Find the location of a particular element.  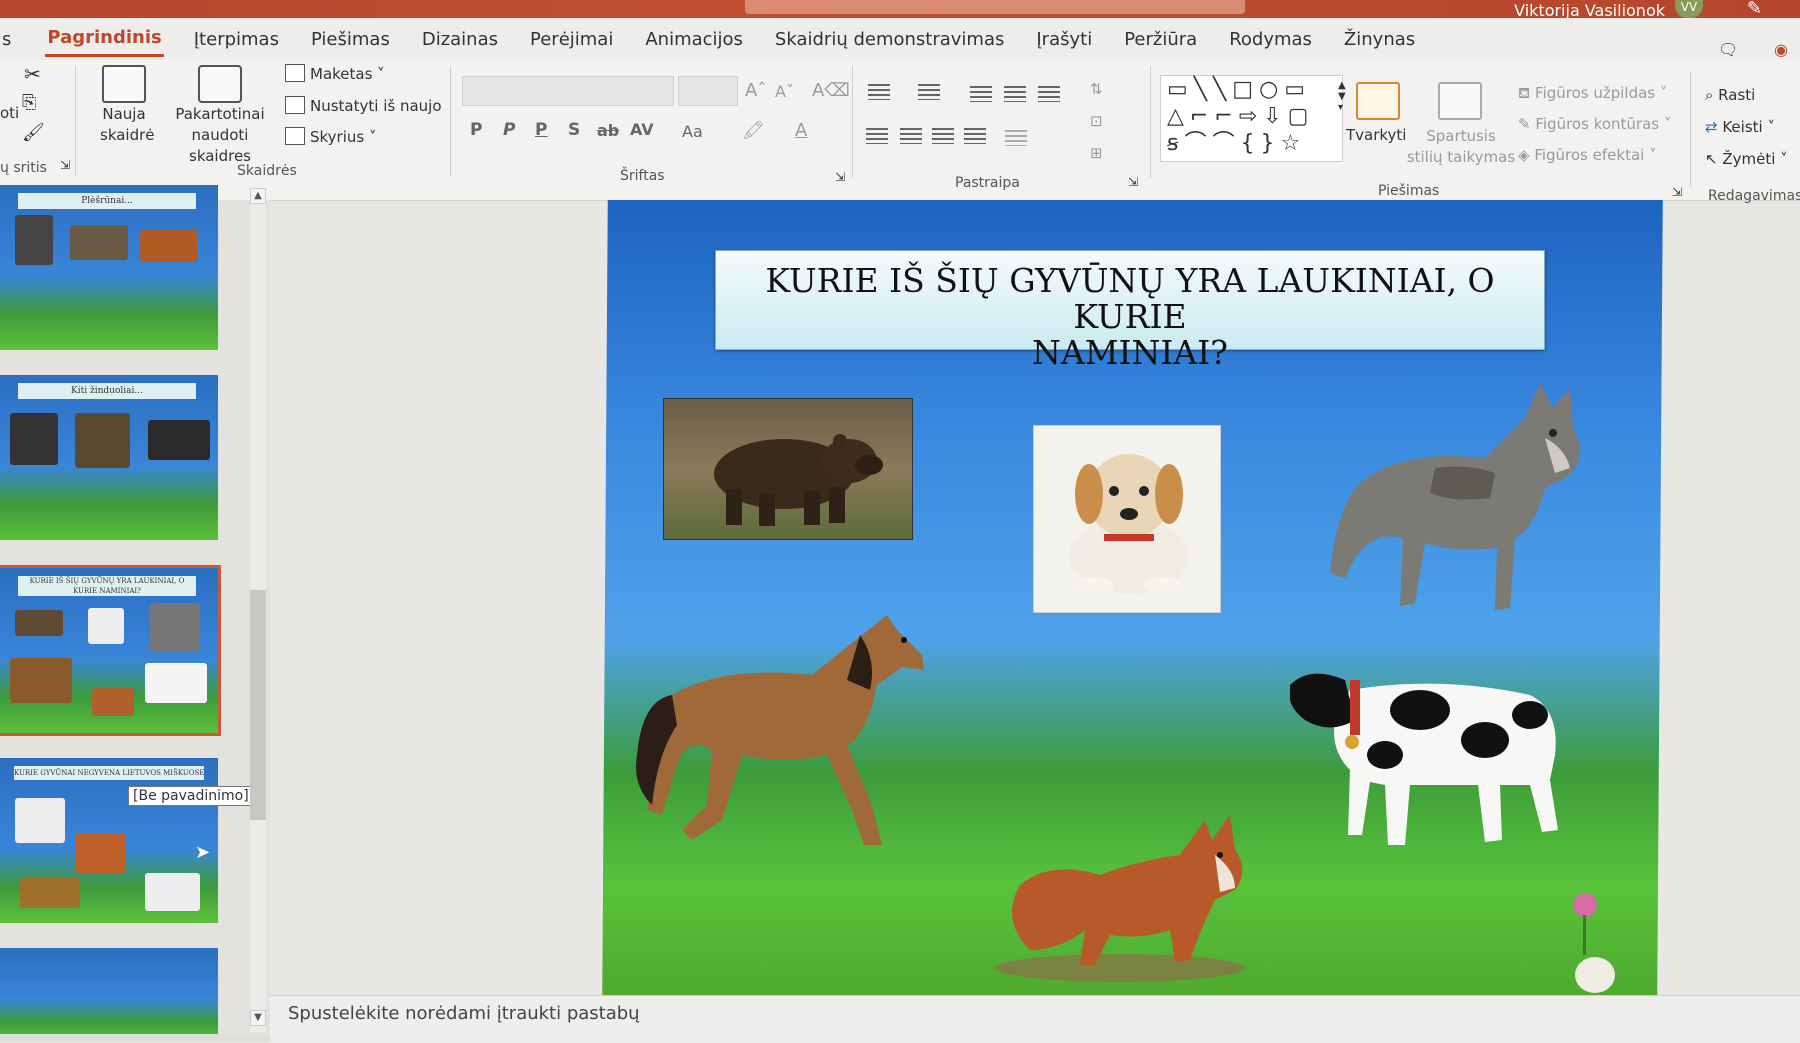

quick-styles-button: Spartusis stilių taikymas is located at coordinates (1461, 147).